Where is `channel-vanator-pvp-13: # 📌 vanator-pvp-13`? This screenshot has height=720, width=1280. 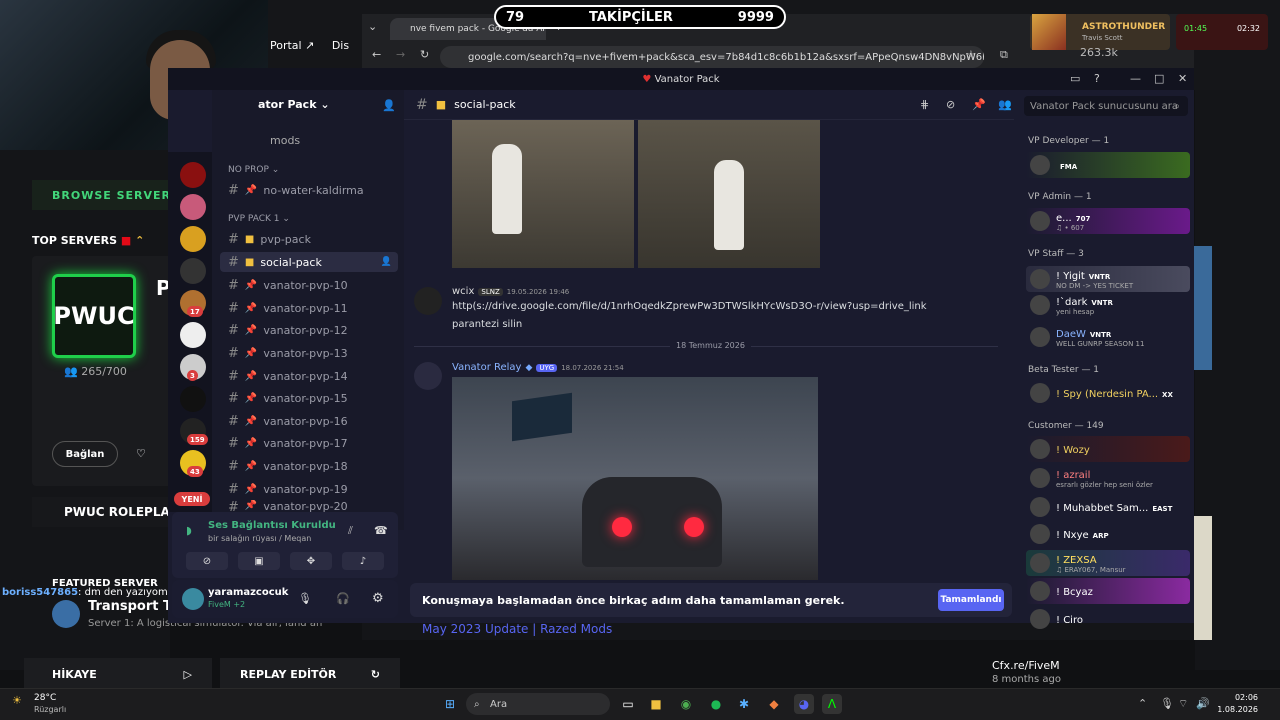
channel-vanator-pvp-13: # 📌 vanator-pvp-13 is located at coordinates (309, 353).